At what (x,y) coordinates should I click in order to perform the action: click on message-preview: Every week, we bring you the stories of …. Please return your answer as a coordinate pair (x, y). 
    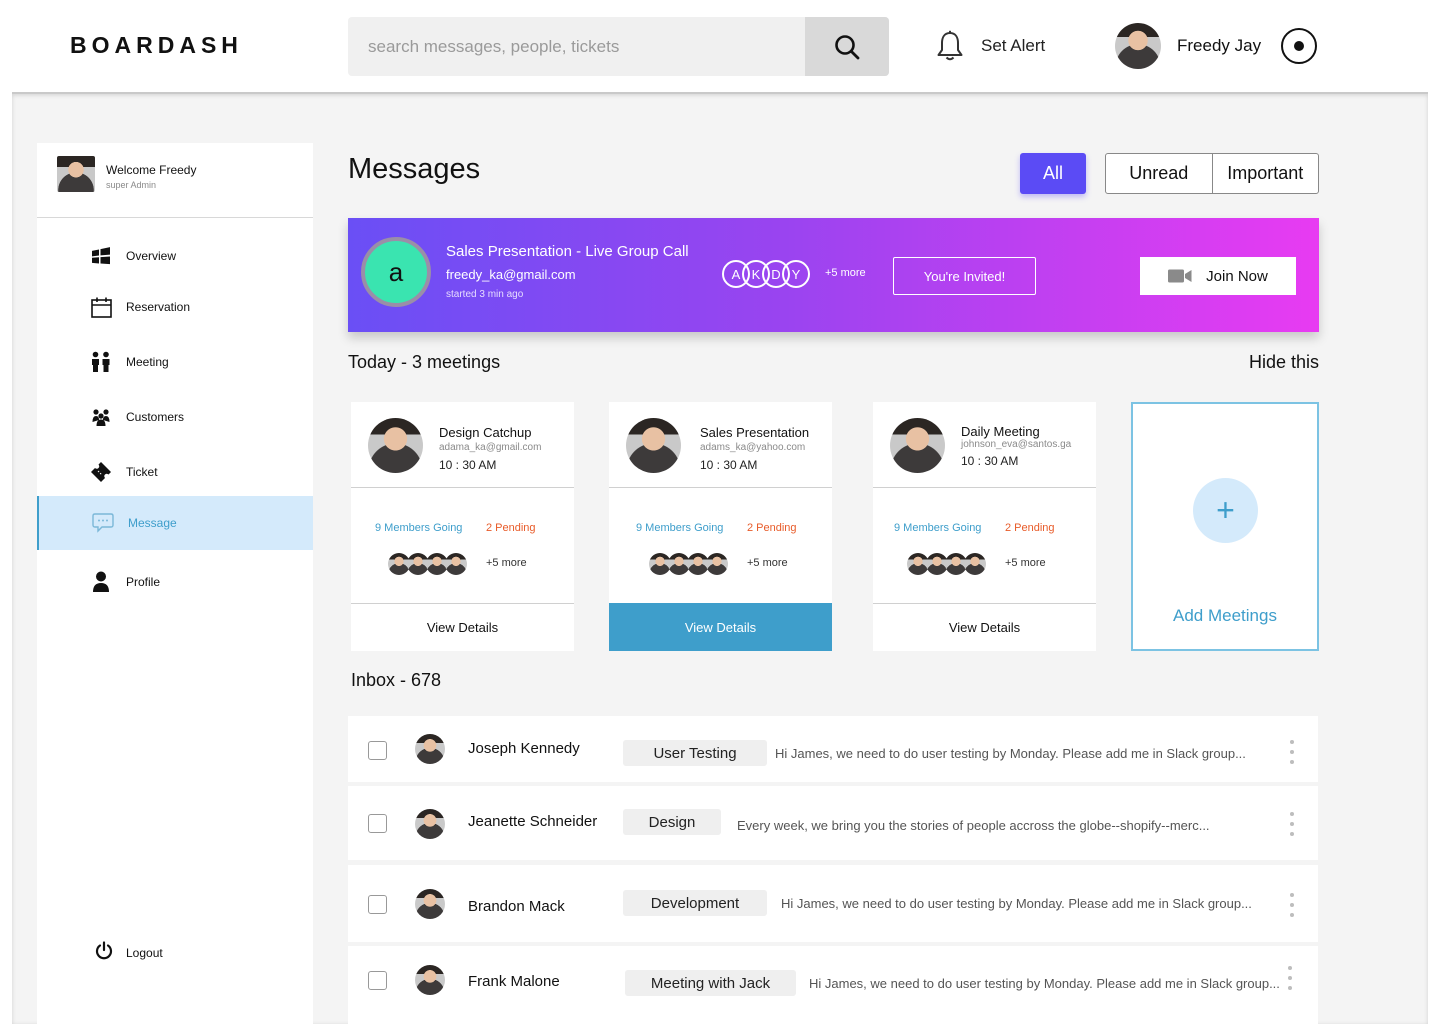
    Looking at the image, I should click on (973, 825).